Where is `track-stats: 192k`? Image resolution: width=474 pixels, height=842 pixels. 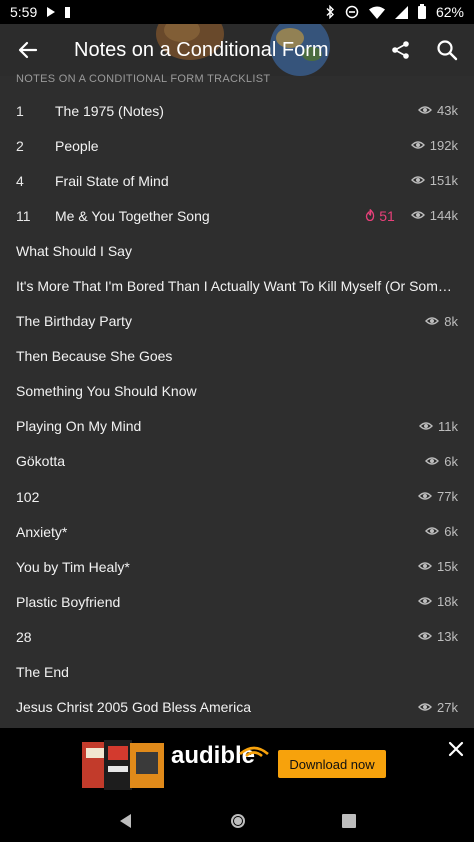
track-stats: 192k is located at coordinates (434, 146).